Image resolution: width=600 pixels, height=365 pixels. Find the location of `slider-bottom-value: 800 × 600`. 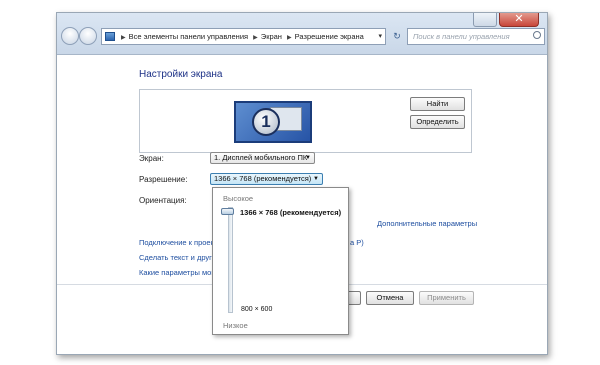

slider-bottom-value: 800 × 600 is located at coordinates (256, 309).